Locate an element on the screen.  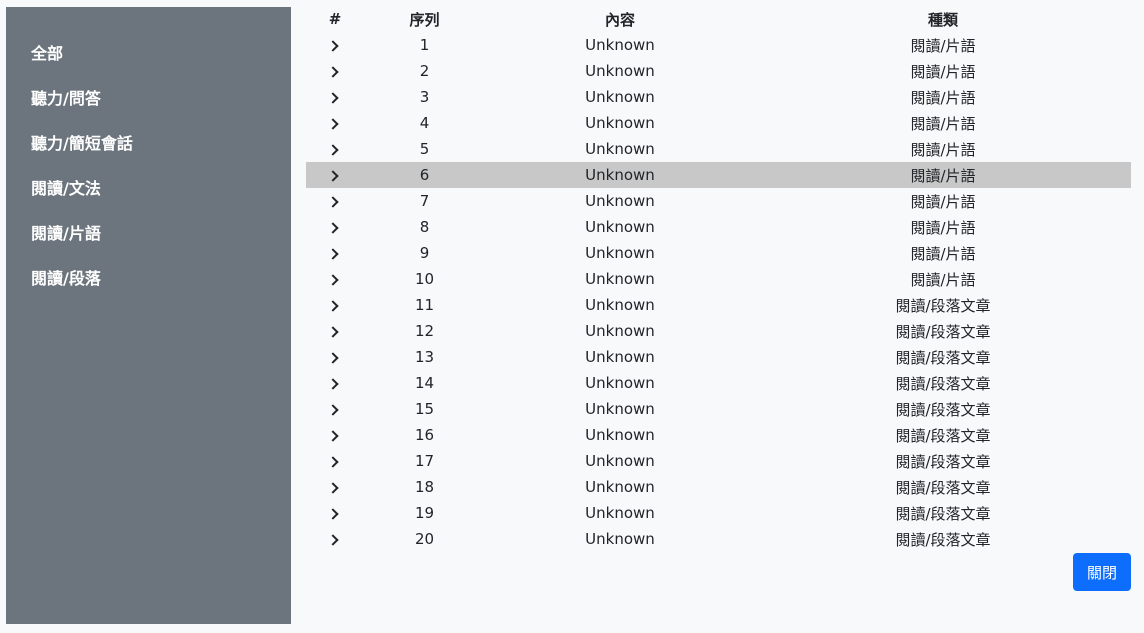
sidebar-item-reading-grammar: 閱讀/文法 is located at coordinates (148, 194).